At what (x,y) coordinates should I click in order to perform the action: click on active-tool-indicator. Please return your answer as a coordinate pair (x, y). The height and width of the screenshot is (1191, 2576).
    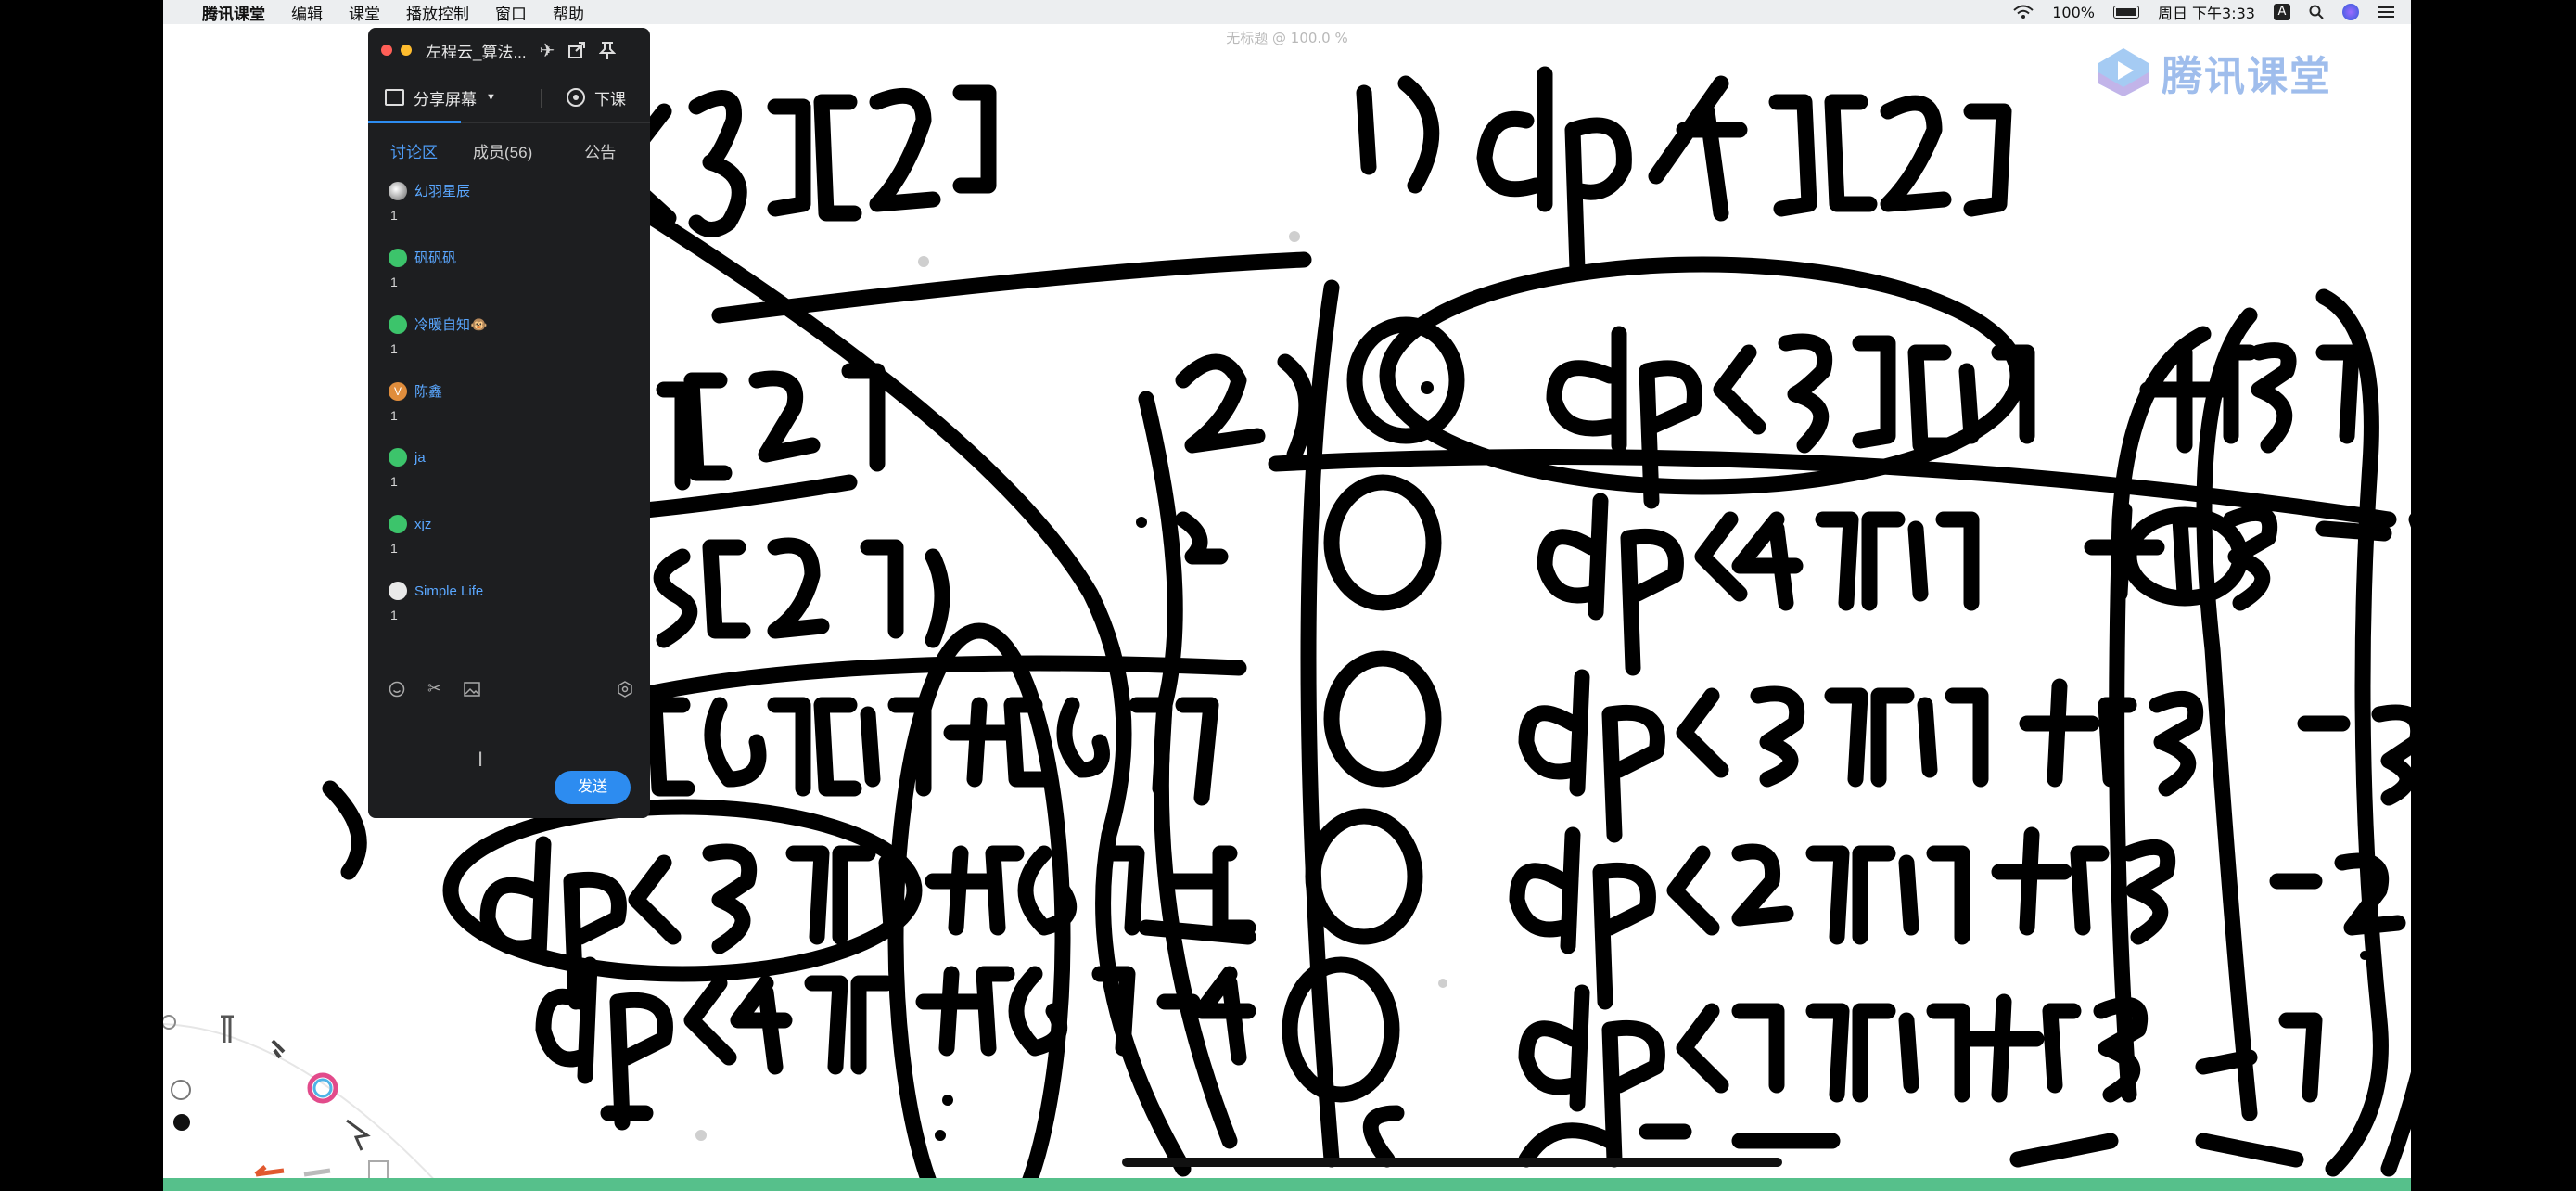
    Looking at the image, I should click on (415, 122).